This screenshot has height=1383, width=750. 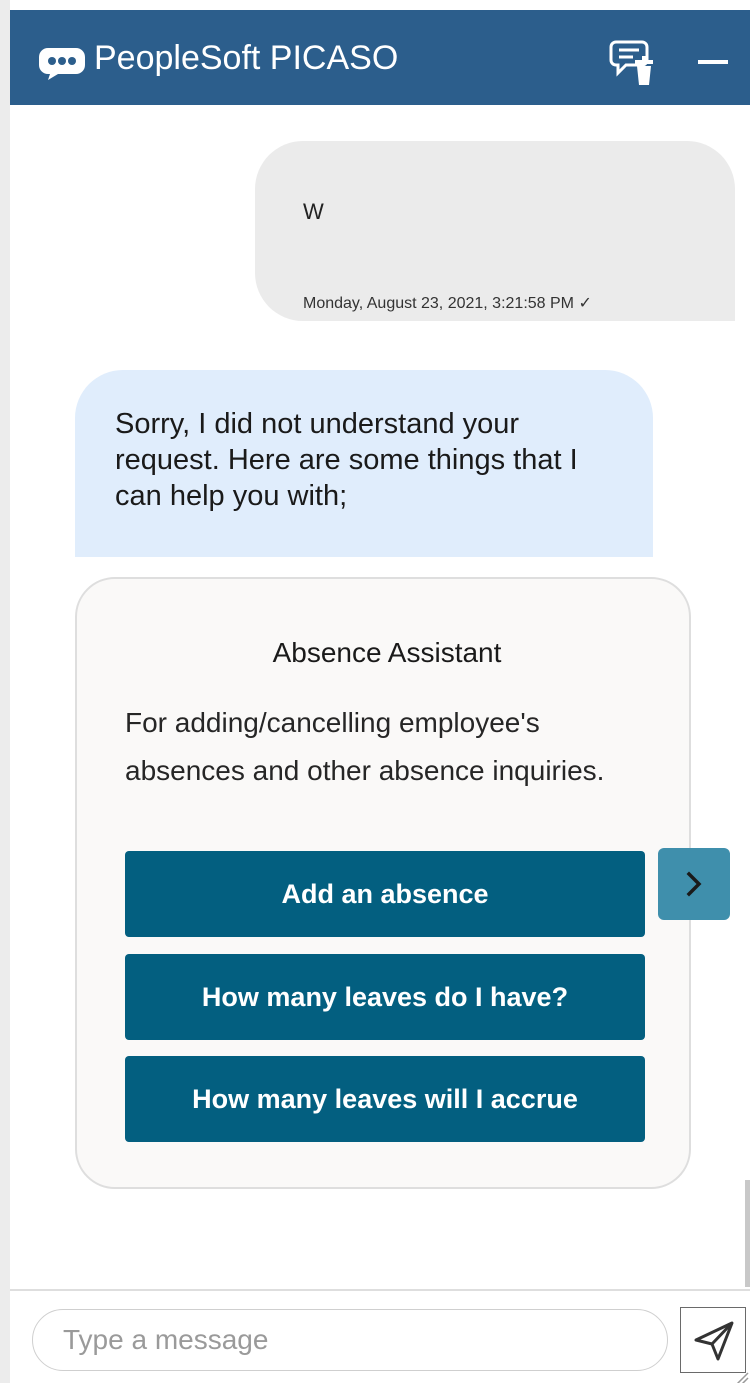 I want to click on message-meta: Monday, August 23, 2021, 3:21:58 PM ✓, so click(x=447, y=303).